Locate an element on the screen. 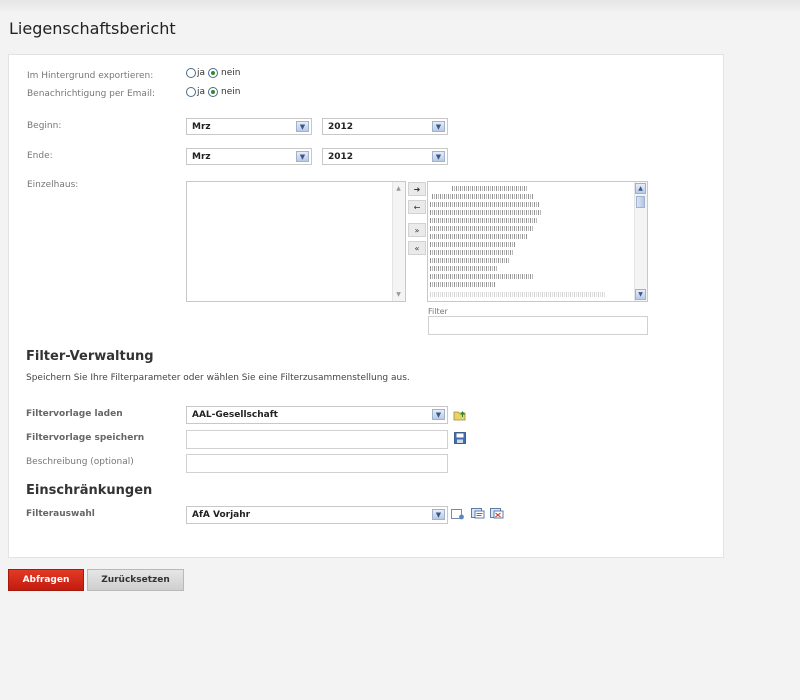 The image size is (800, 700). email-notify-radio-group: ja nein is located at coordinates (213, 92).